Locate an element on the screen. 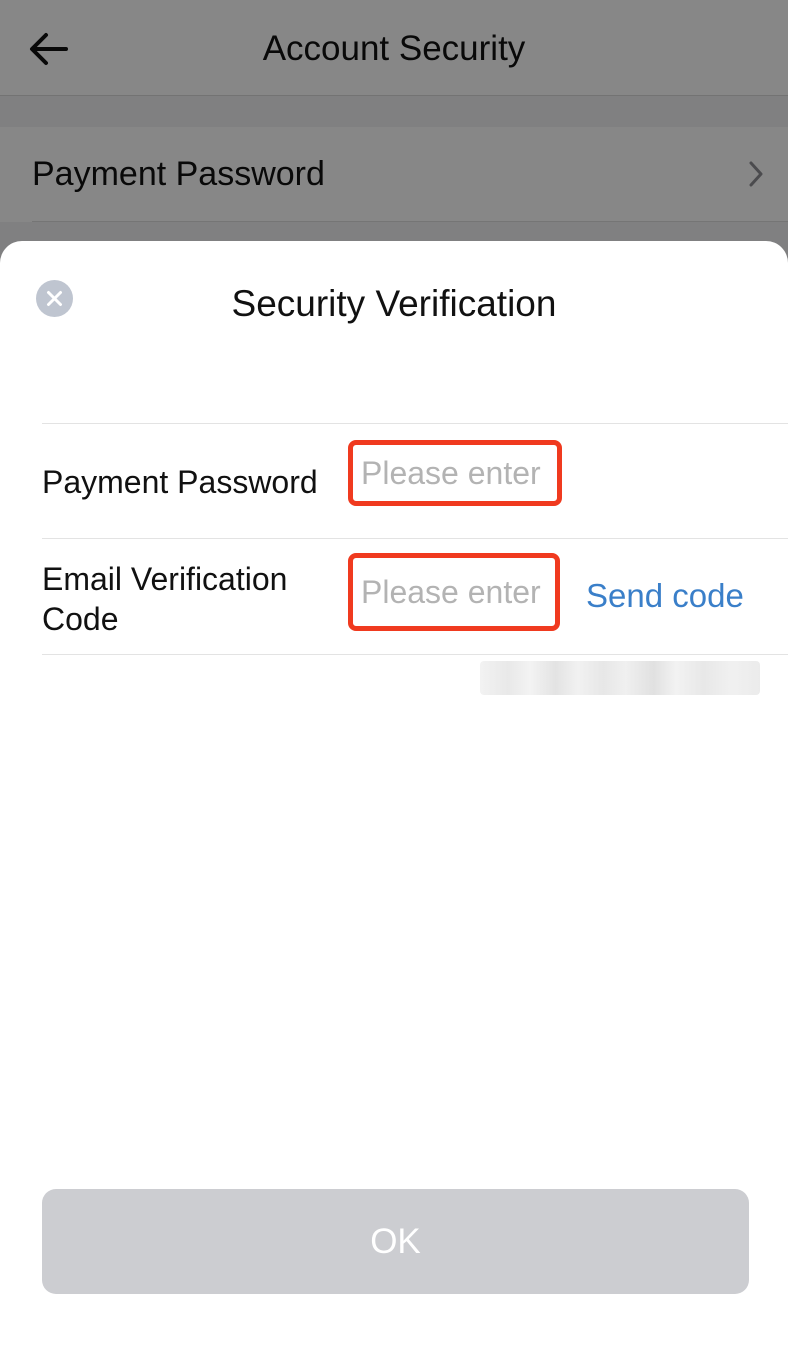 This screenshot has width=788, height=1358. payment-password-row: Payment Password is located at coordinates (415, 481).